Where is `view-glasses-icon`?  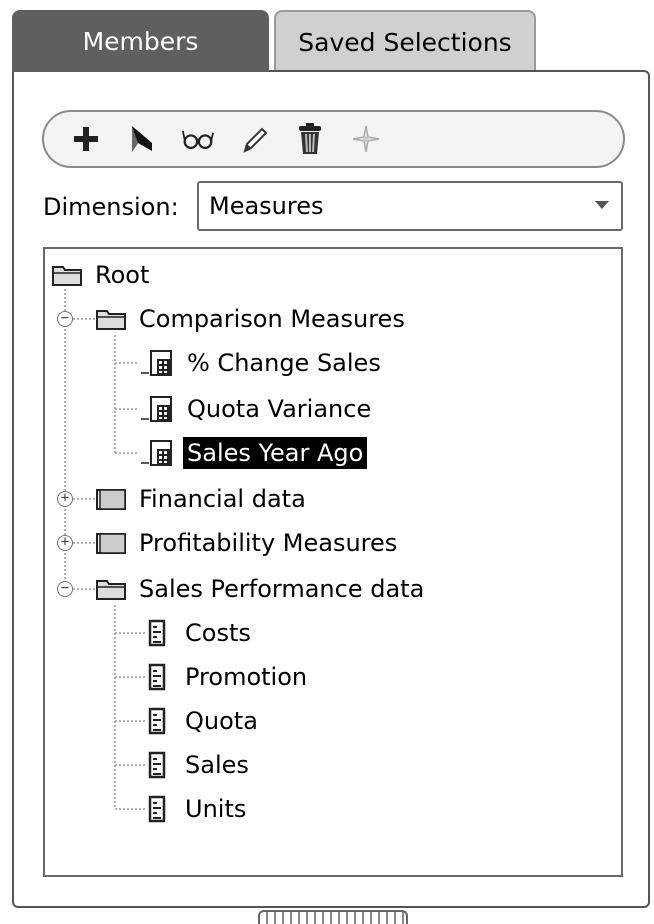
view-glasses-icon is located at coordinates (198, 139).